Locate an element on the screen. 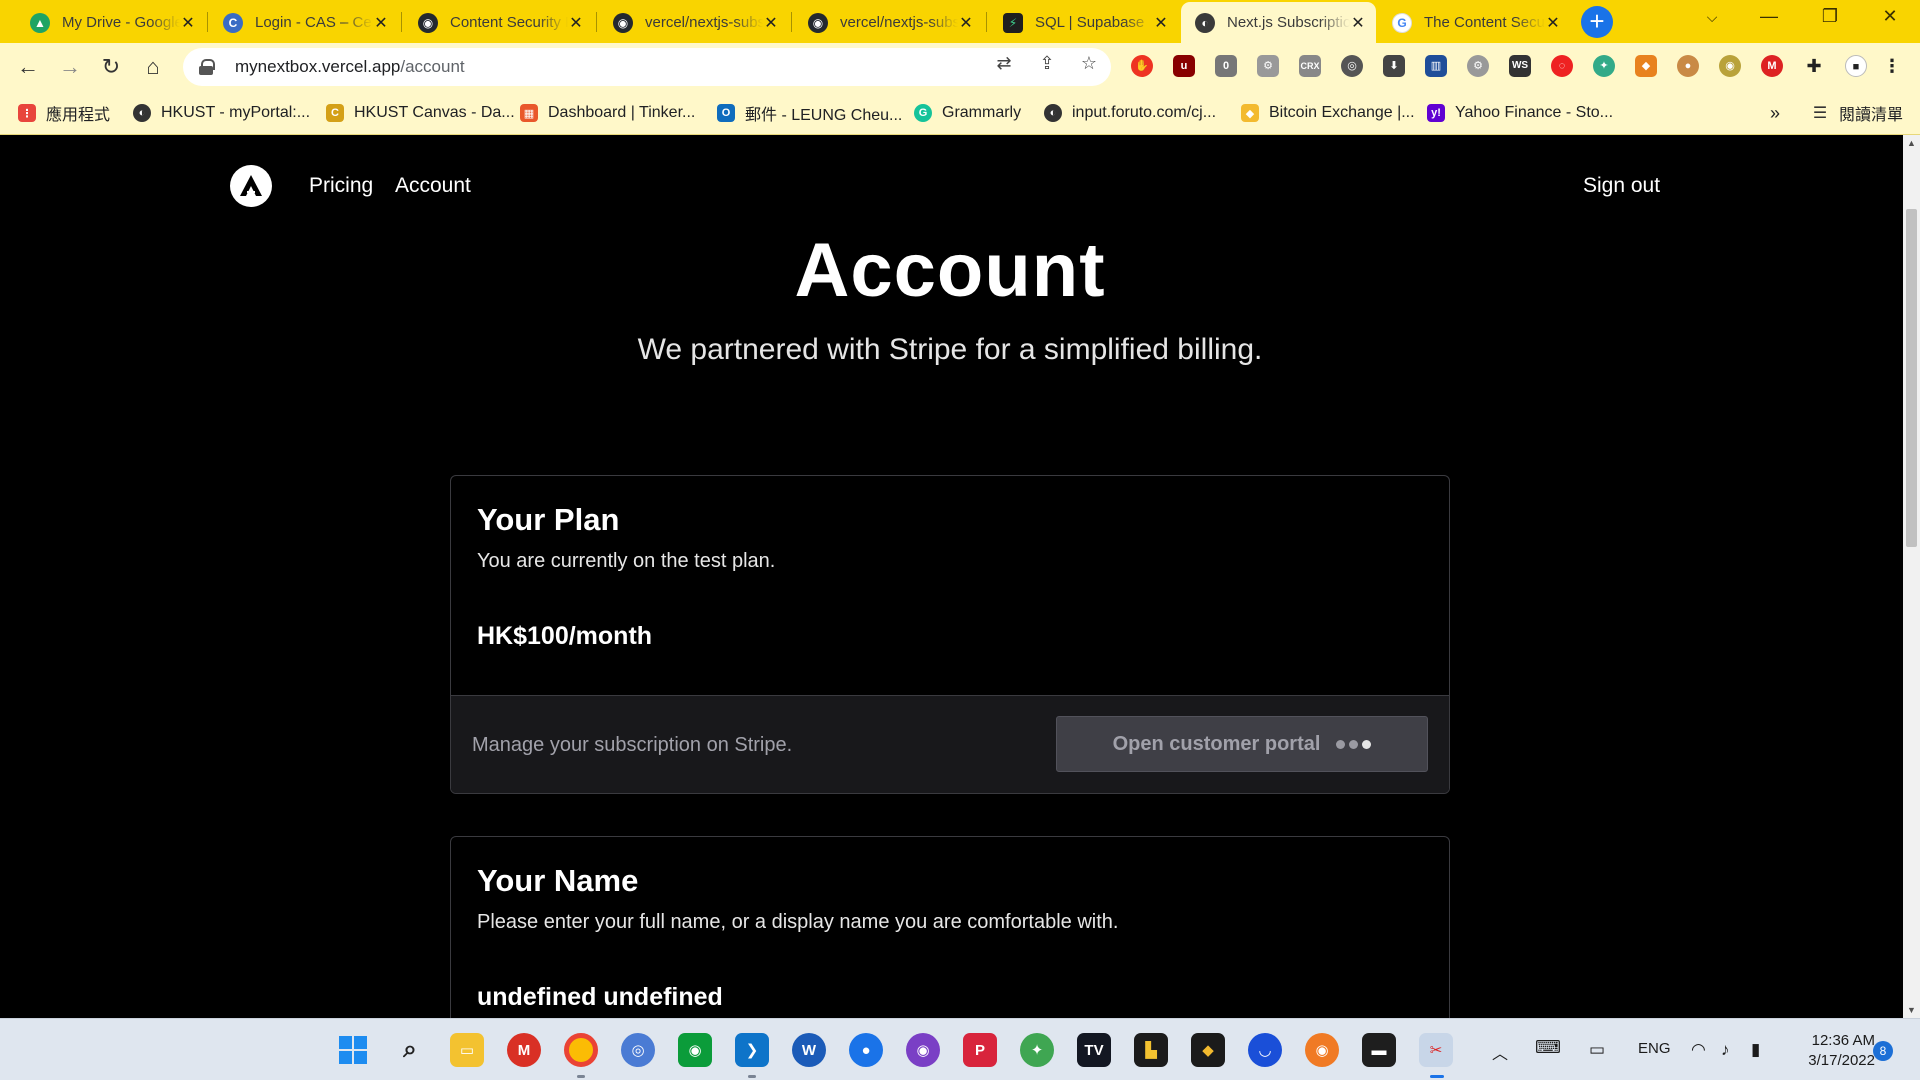 The height and width of the screenshot is (1080, 1920). proxy-icon: ⚙ is located at coordinates (1268, 66).